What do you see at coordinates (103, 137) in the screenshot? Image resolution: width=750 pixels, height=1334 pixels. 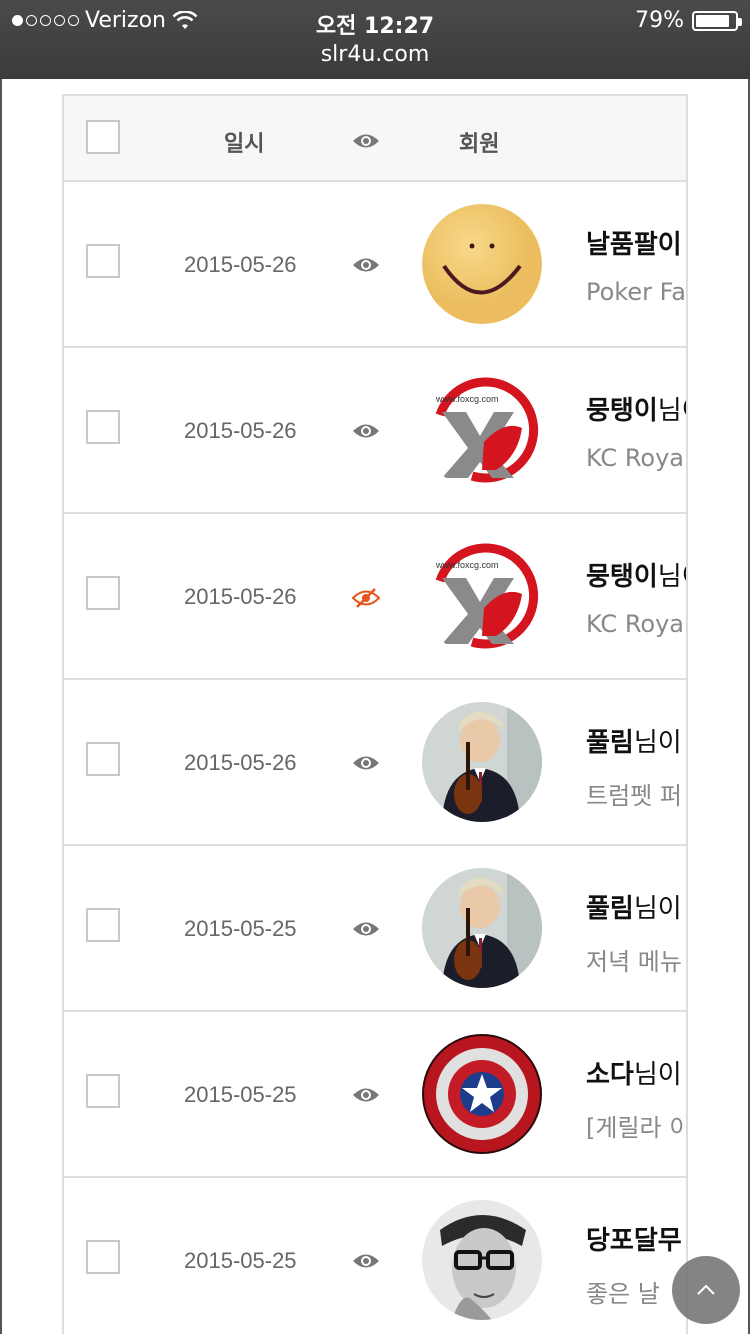 I see `select-all-checkbox` at bounding box center [103, 137].